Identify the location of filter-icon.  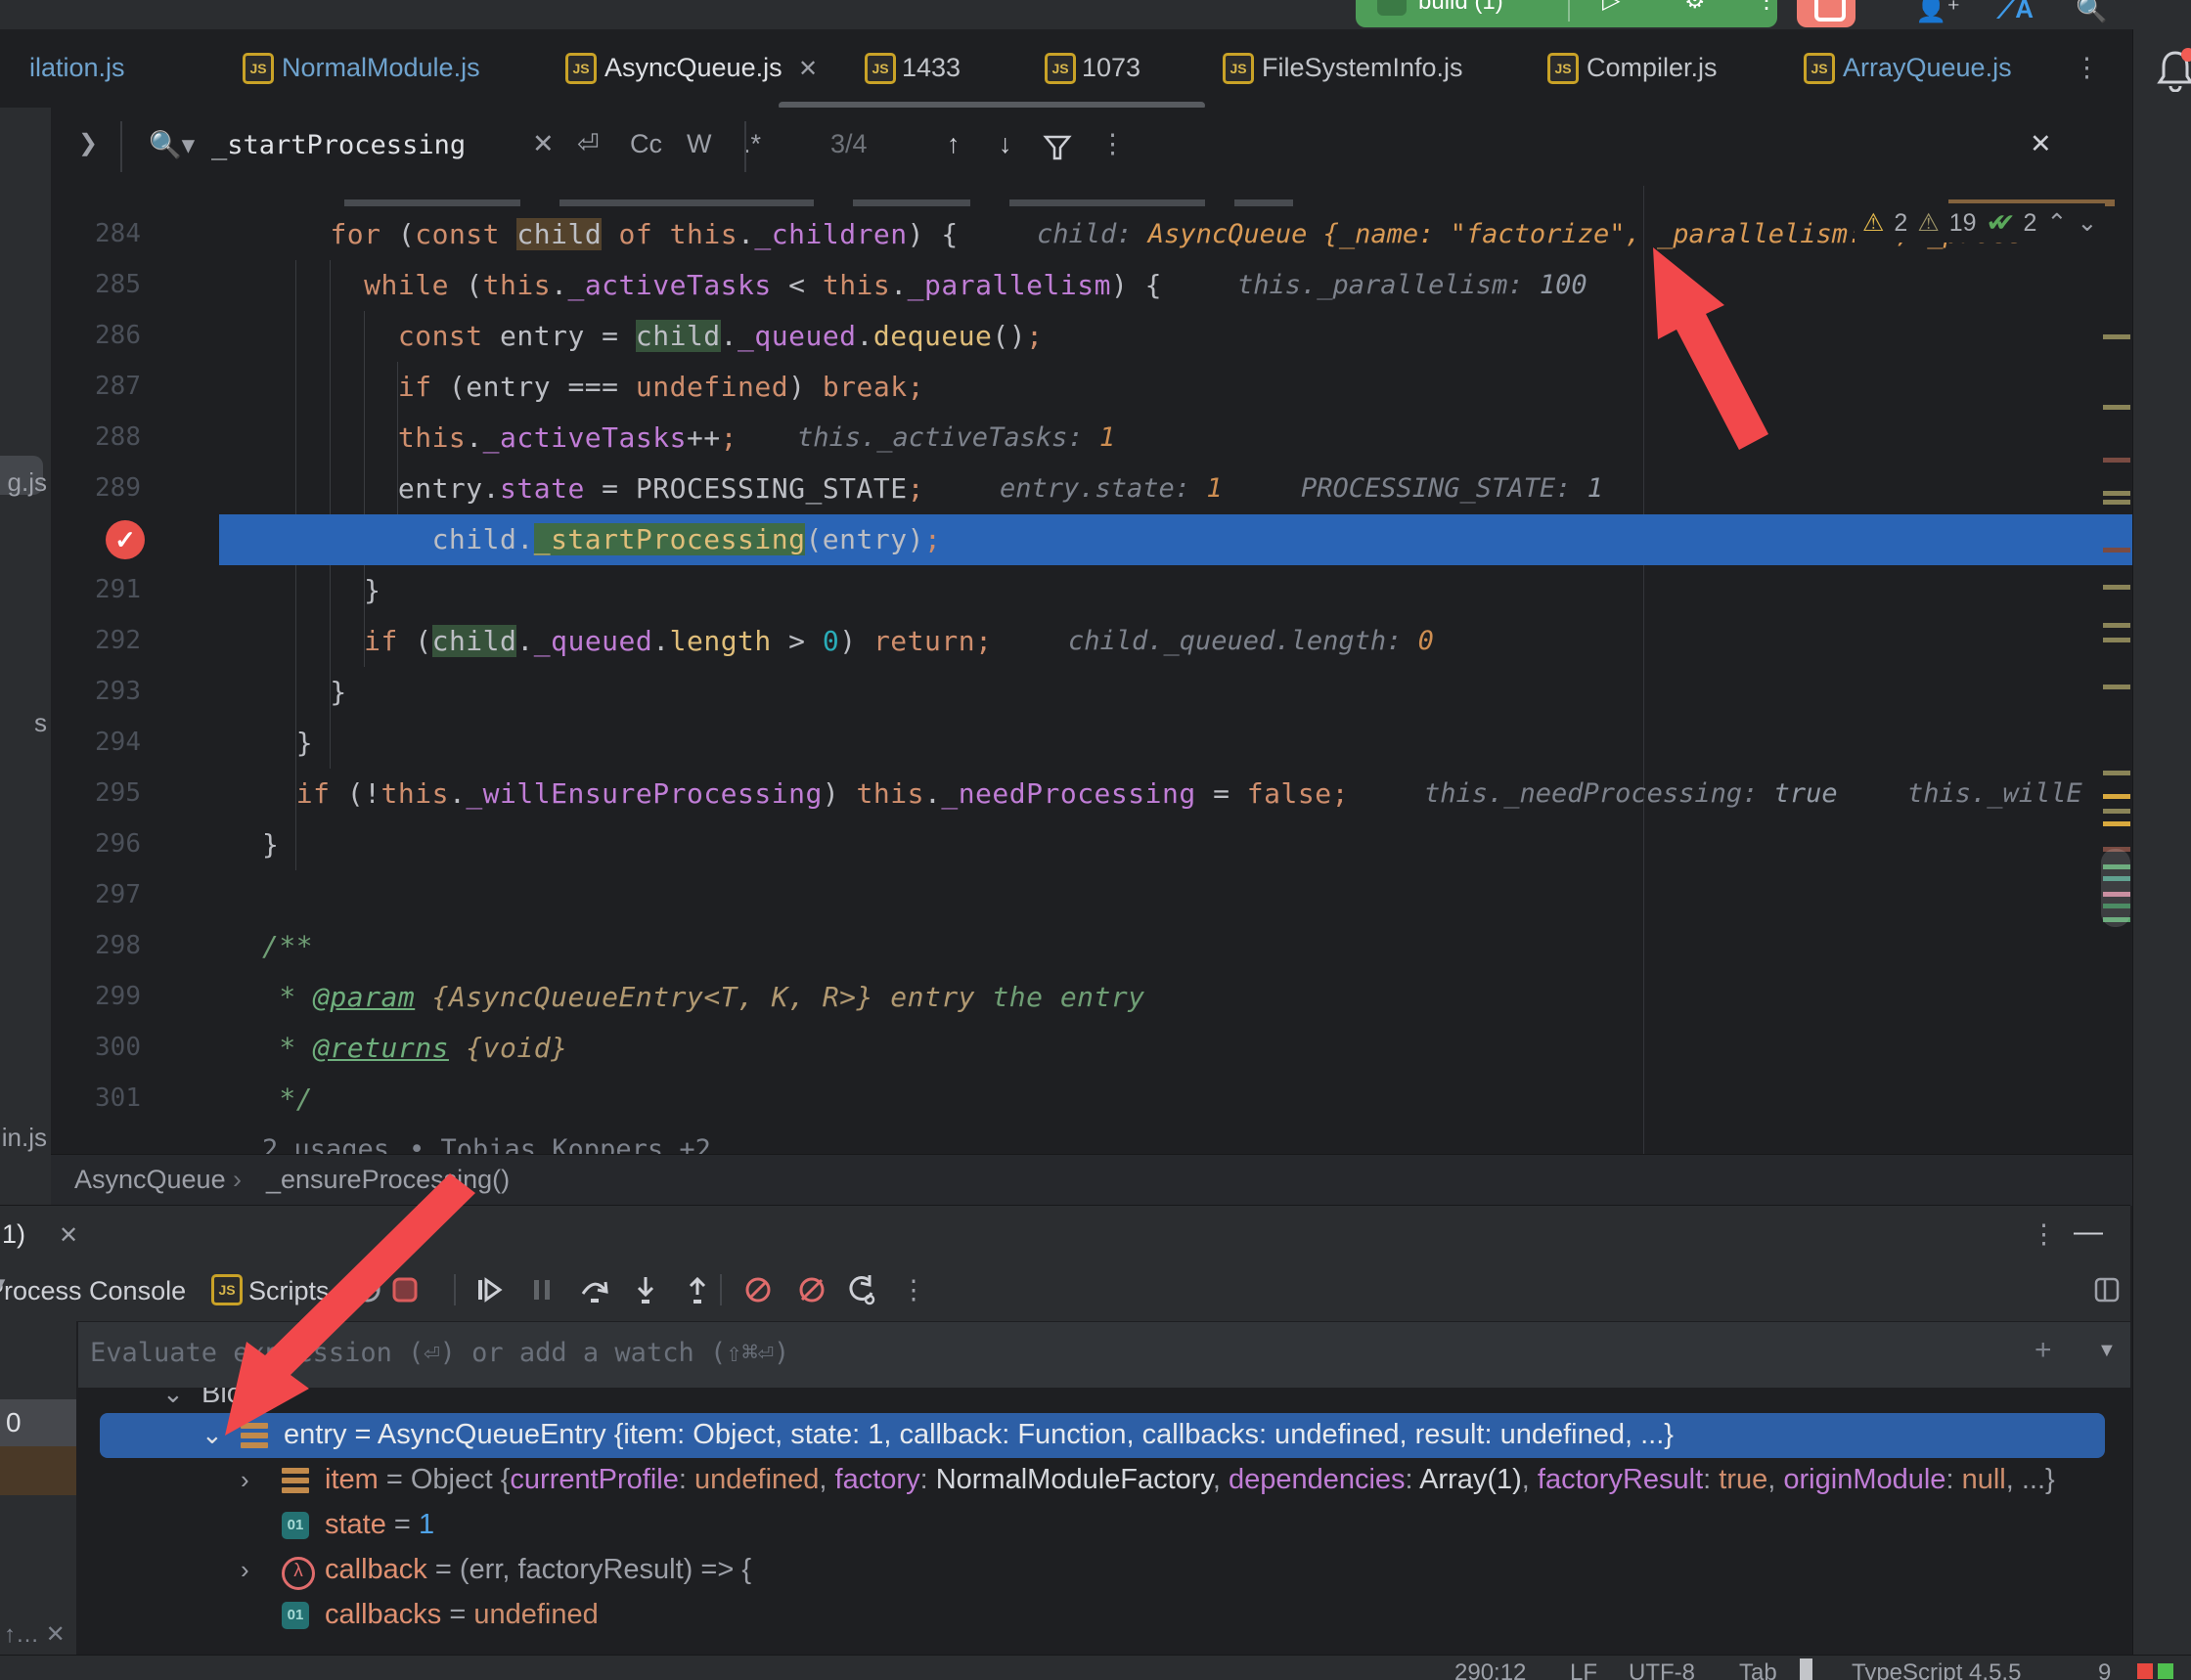
(1057, 145).